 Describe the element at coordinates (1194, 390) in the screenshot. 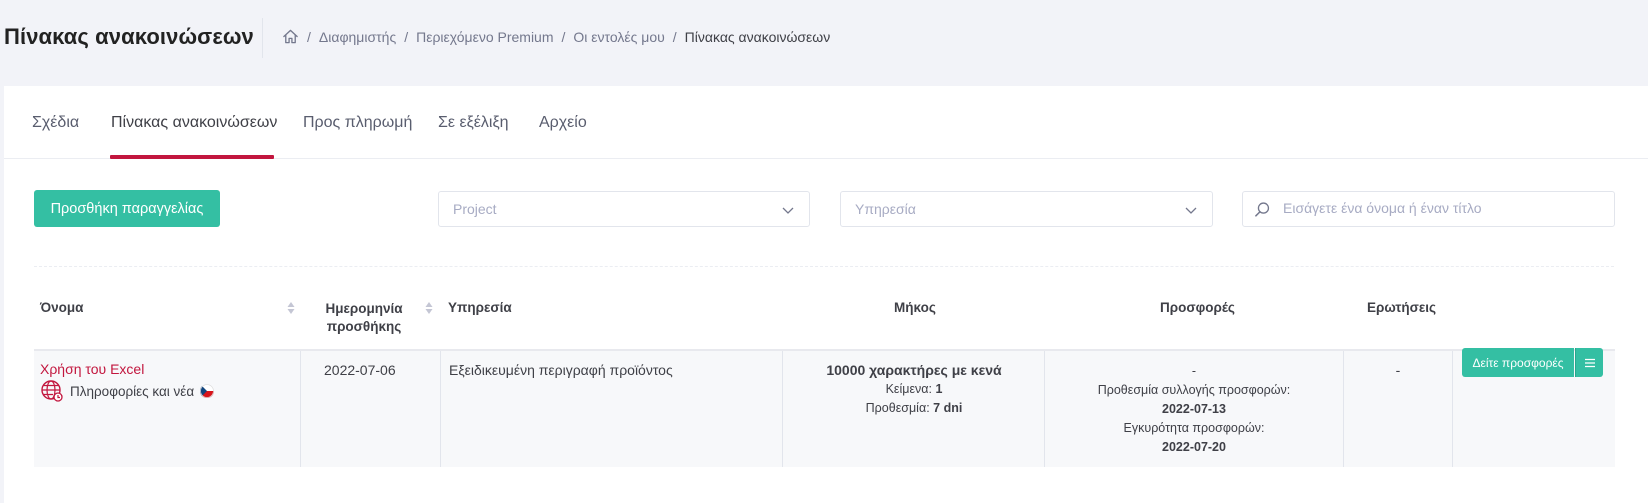

I see `offer-deadline-label: Προθεσμία συλλογής προσφορών:` at that location.